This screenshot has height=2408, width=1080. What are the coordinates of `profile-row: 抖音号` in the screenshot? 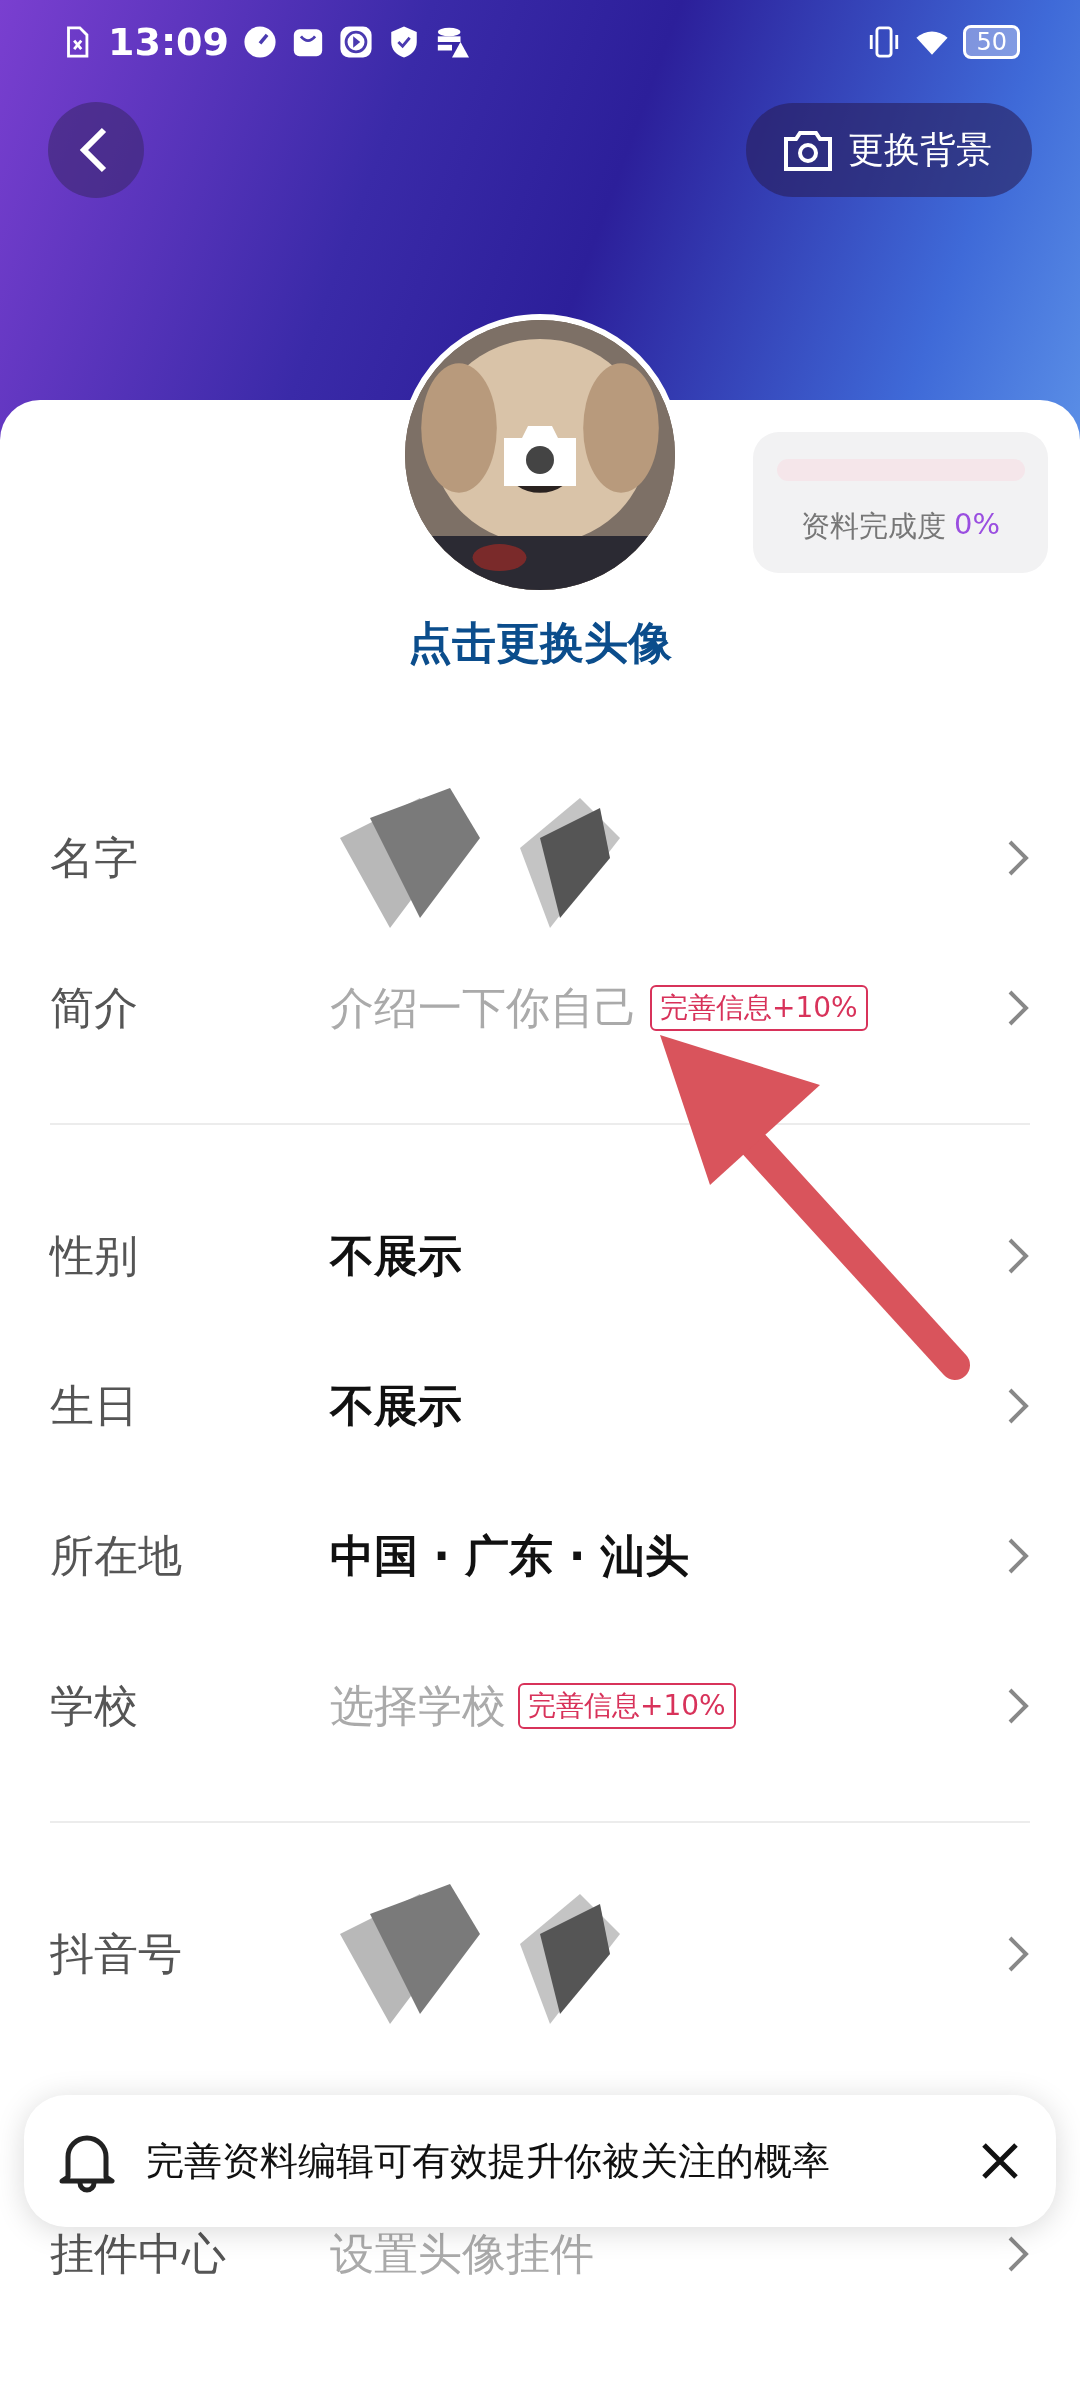 It's located at (540, 1954).